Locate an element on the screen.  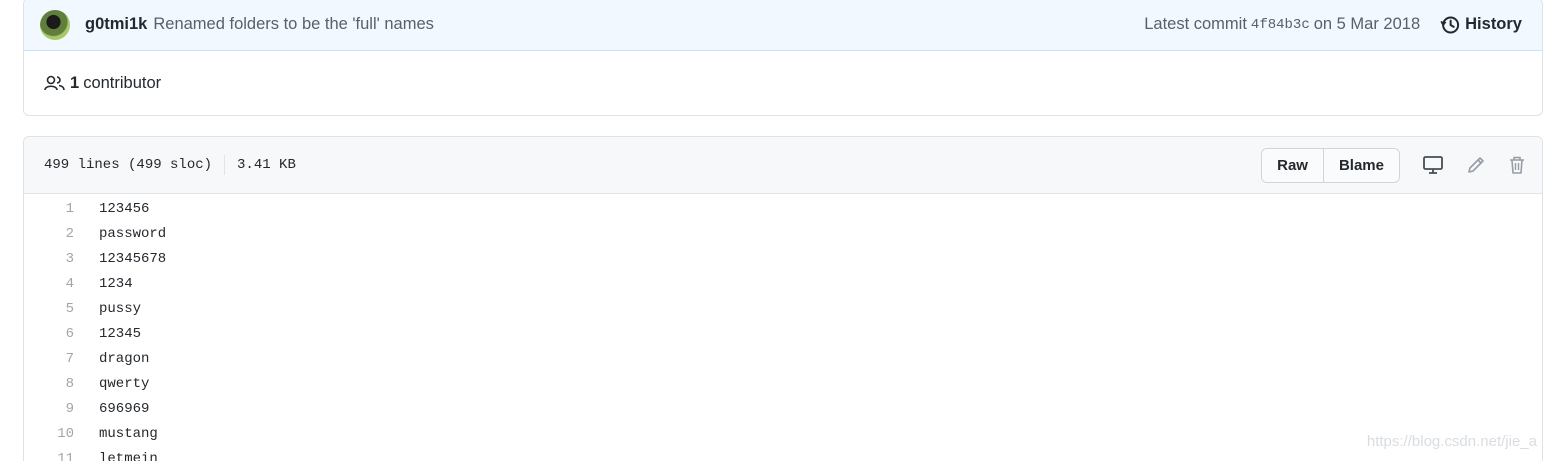
code-line: 2 password is located at coordinates (783, 233).